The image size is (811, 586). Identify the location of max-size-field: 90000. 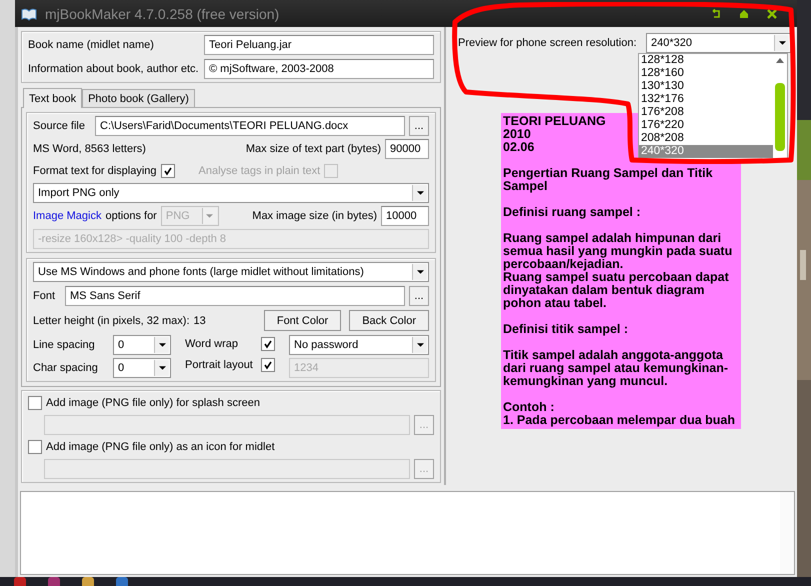
(407, 149).